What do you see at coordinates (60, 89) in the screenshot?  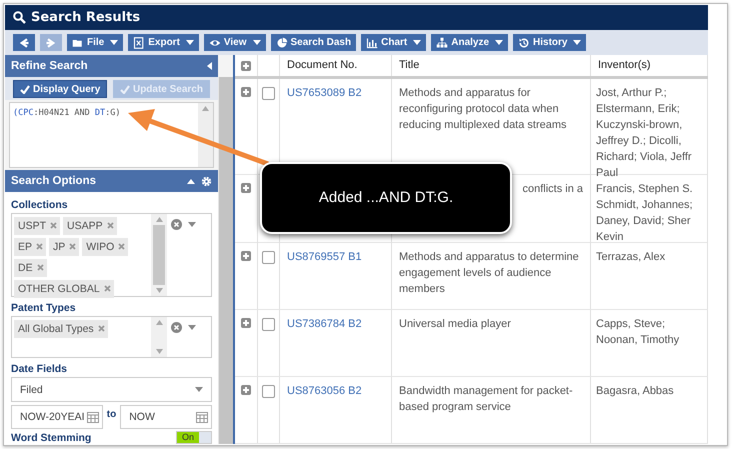 I see `query-button: Display Query` at bounding box center [60, 89].